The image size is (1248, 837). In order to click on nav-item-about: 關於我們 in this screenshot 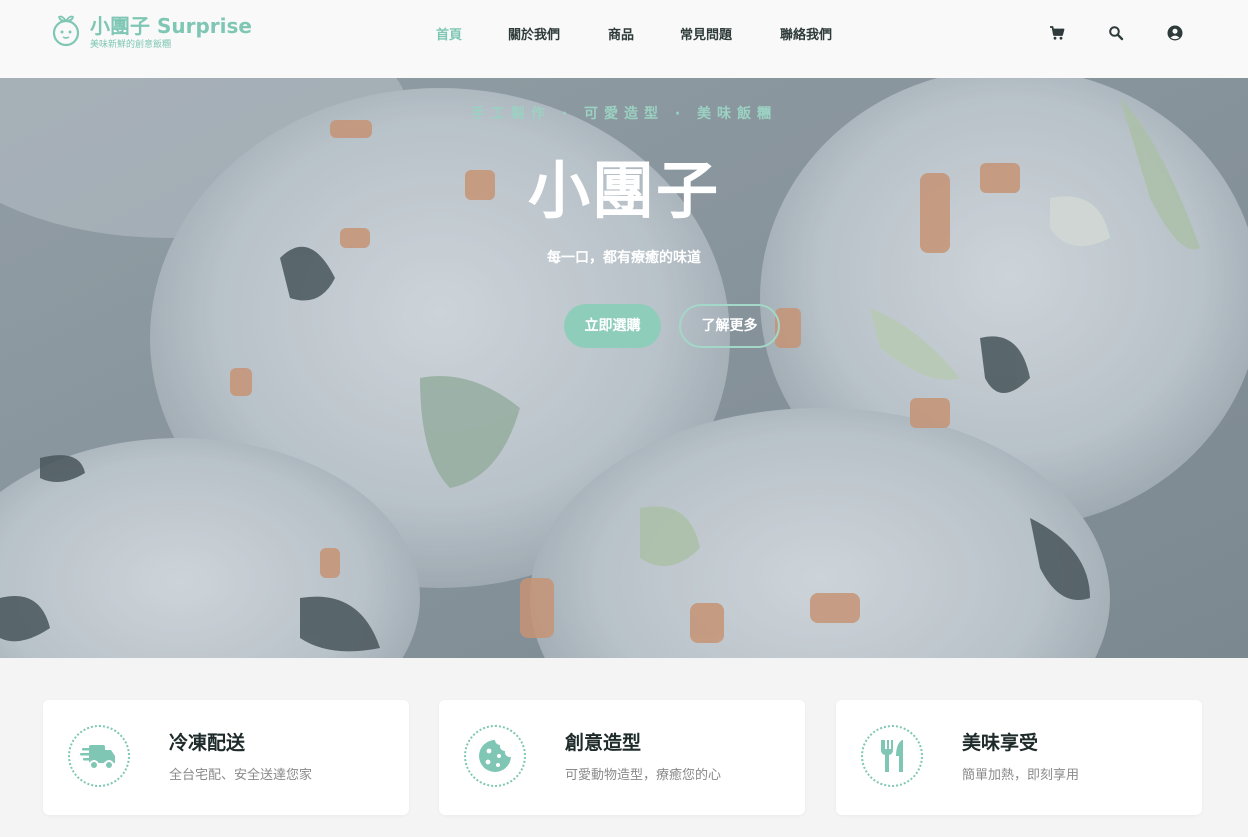, I will do `click(534, 33)`.